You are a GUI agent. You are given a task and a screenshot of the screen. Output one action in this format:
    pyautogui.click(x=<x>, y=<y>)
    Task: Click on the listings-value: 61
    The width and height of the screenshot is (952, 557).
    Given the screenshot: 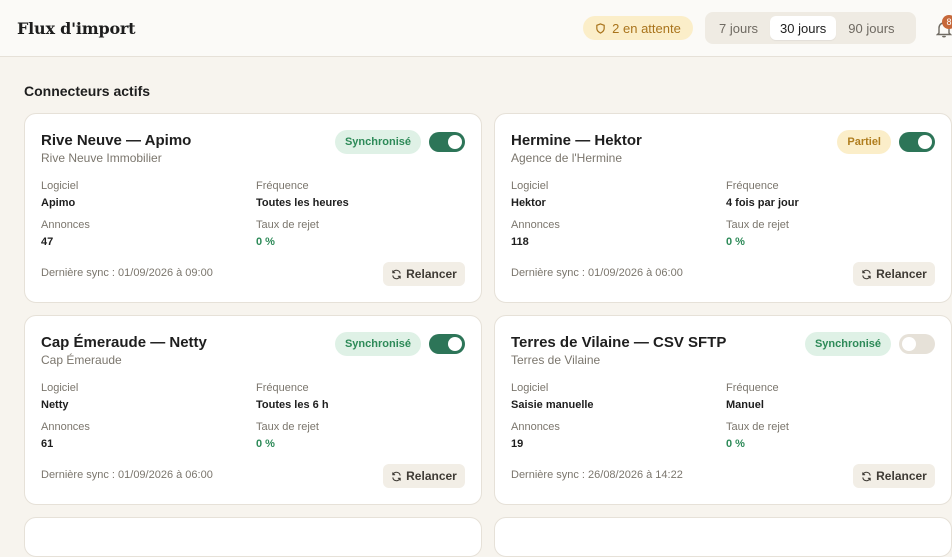 What is the action you would take?
    pyautogui.click(x=47, y=444)
    